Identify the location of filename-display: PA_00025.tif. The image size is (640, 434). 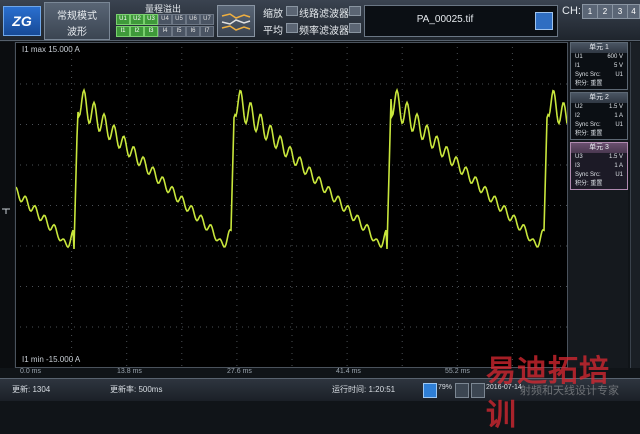
(461, 21).